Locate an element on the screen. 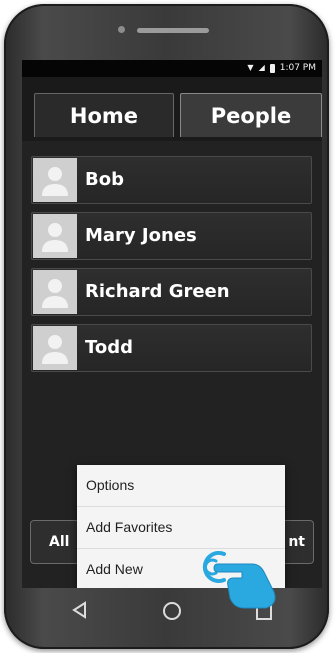 This screenshot has width=335, height=653. contact-item-mary-jones: Mary Jones is located at coordinates (171, 236).